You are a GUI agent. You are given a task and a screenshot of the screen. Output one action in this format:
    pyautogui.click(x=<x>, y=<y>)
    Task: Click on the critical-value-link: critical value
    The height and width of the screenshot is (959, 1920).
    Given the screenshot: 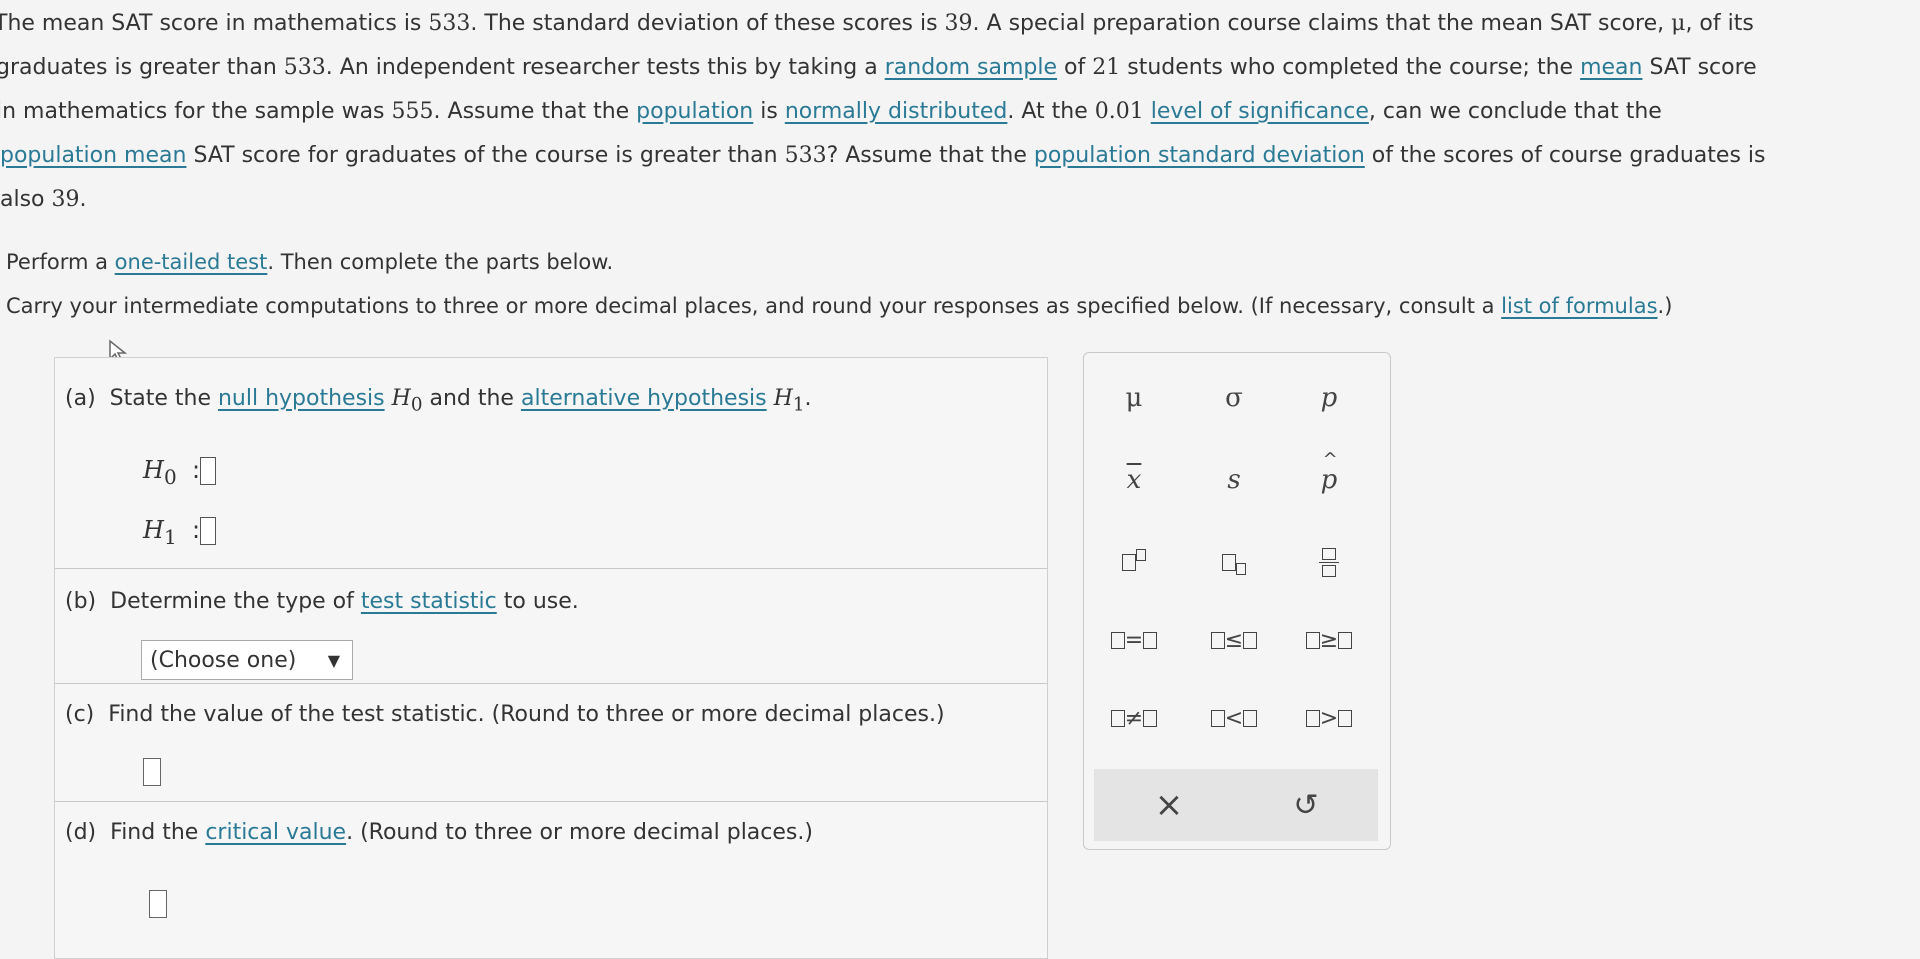 What is the action you would take?
    pyautogui.click(x=275, y=832)
    